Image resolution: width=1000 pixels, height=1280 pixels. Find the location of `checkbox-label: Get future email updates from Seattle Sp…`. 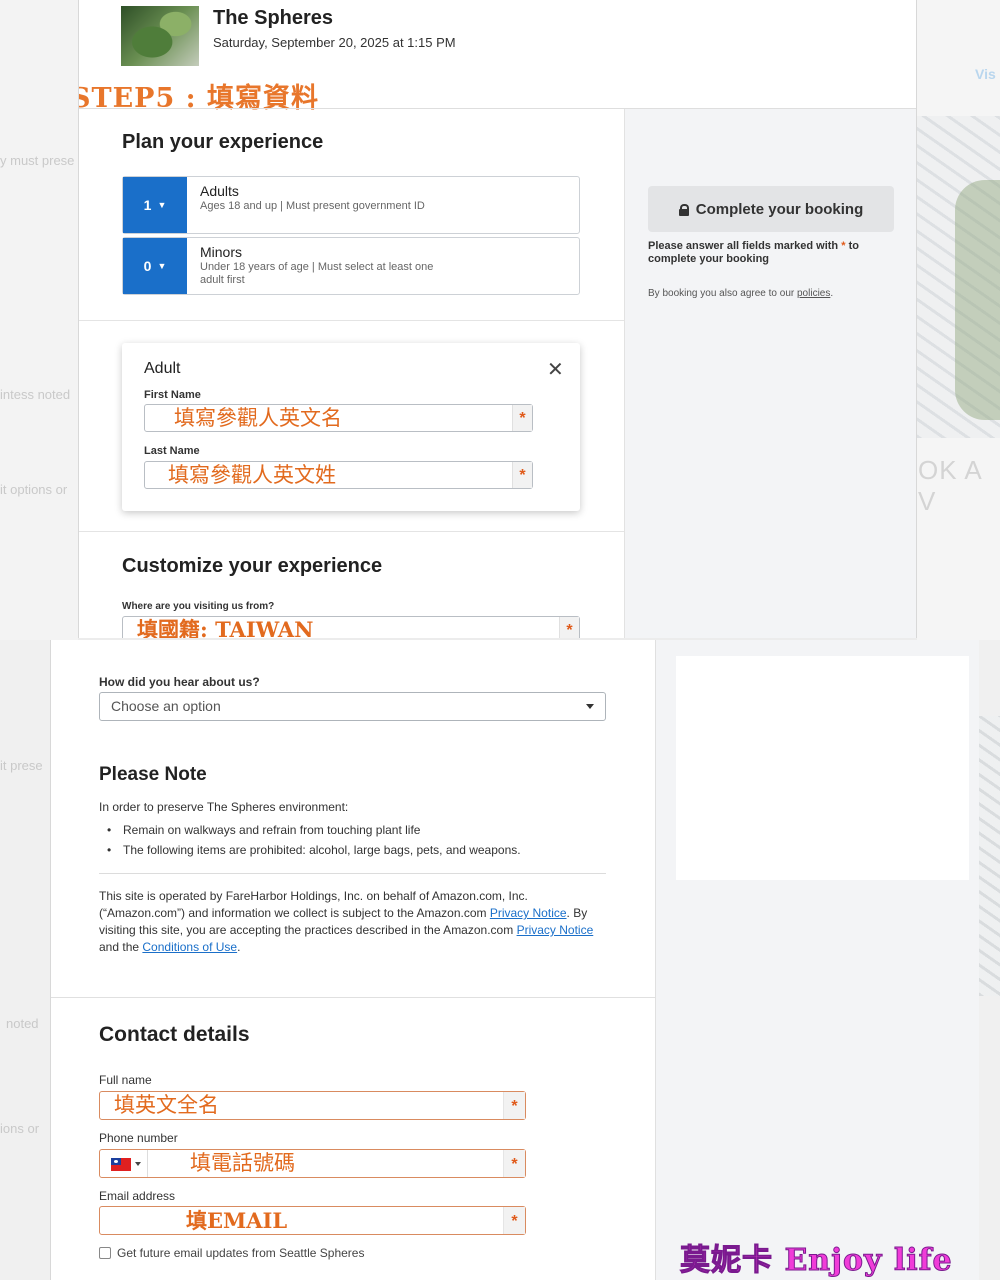

checkbox-label: Get future email updates from Seattle Sp… is located at coordinates (241, 1253).